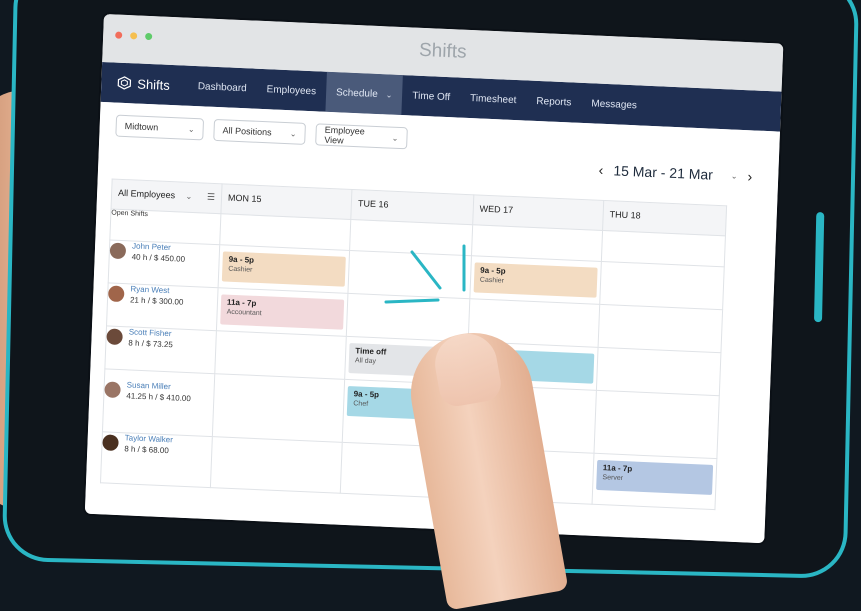 Image resolution: width=861 pixels, height=611 pixels. I want to click on previous-week-button: ‹, so click(600, 170).